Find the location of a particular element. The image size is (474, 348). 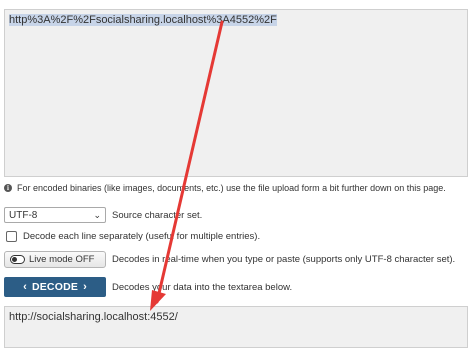

charset-selected-value: UTF-8 is located at coordinates (23, 215).